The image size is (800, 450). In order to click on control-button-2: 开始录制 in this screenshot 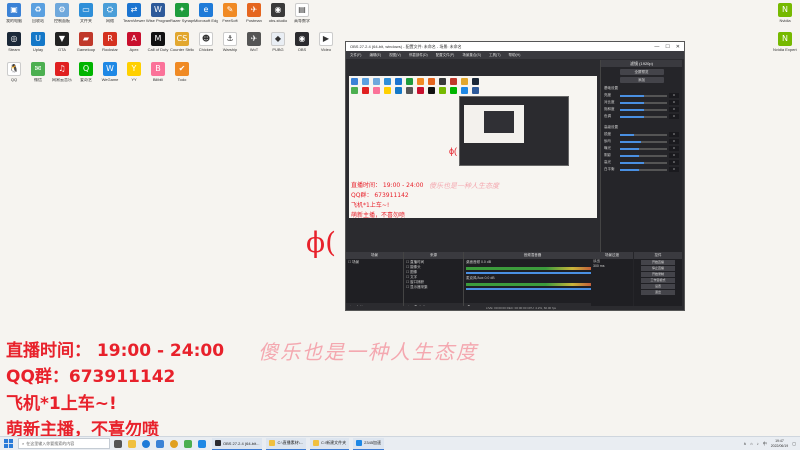, I will do `click(658, 274)`.